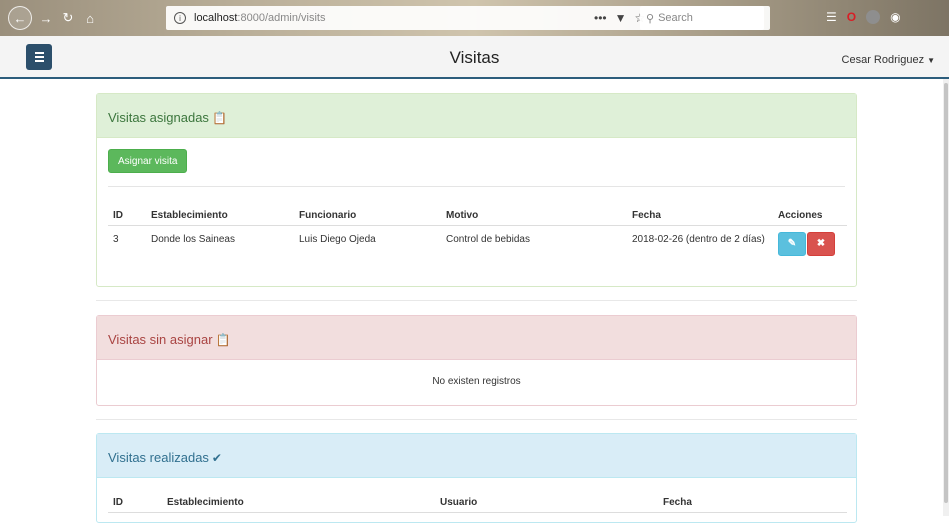 This screenshot has height=523, width=949. Describe the element at coordinates (895, 17) in the screenshot. I see `extension-icon: ◉` at that location.